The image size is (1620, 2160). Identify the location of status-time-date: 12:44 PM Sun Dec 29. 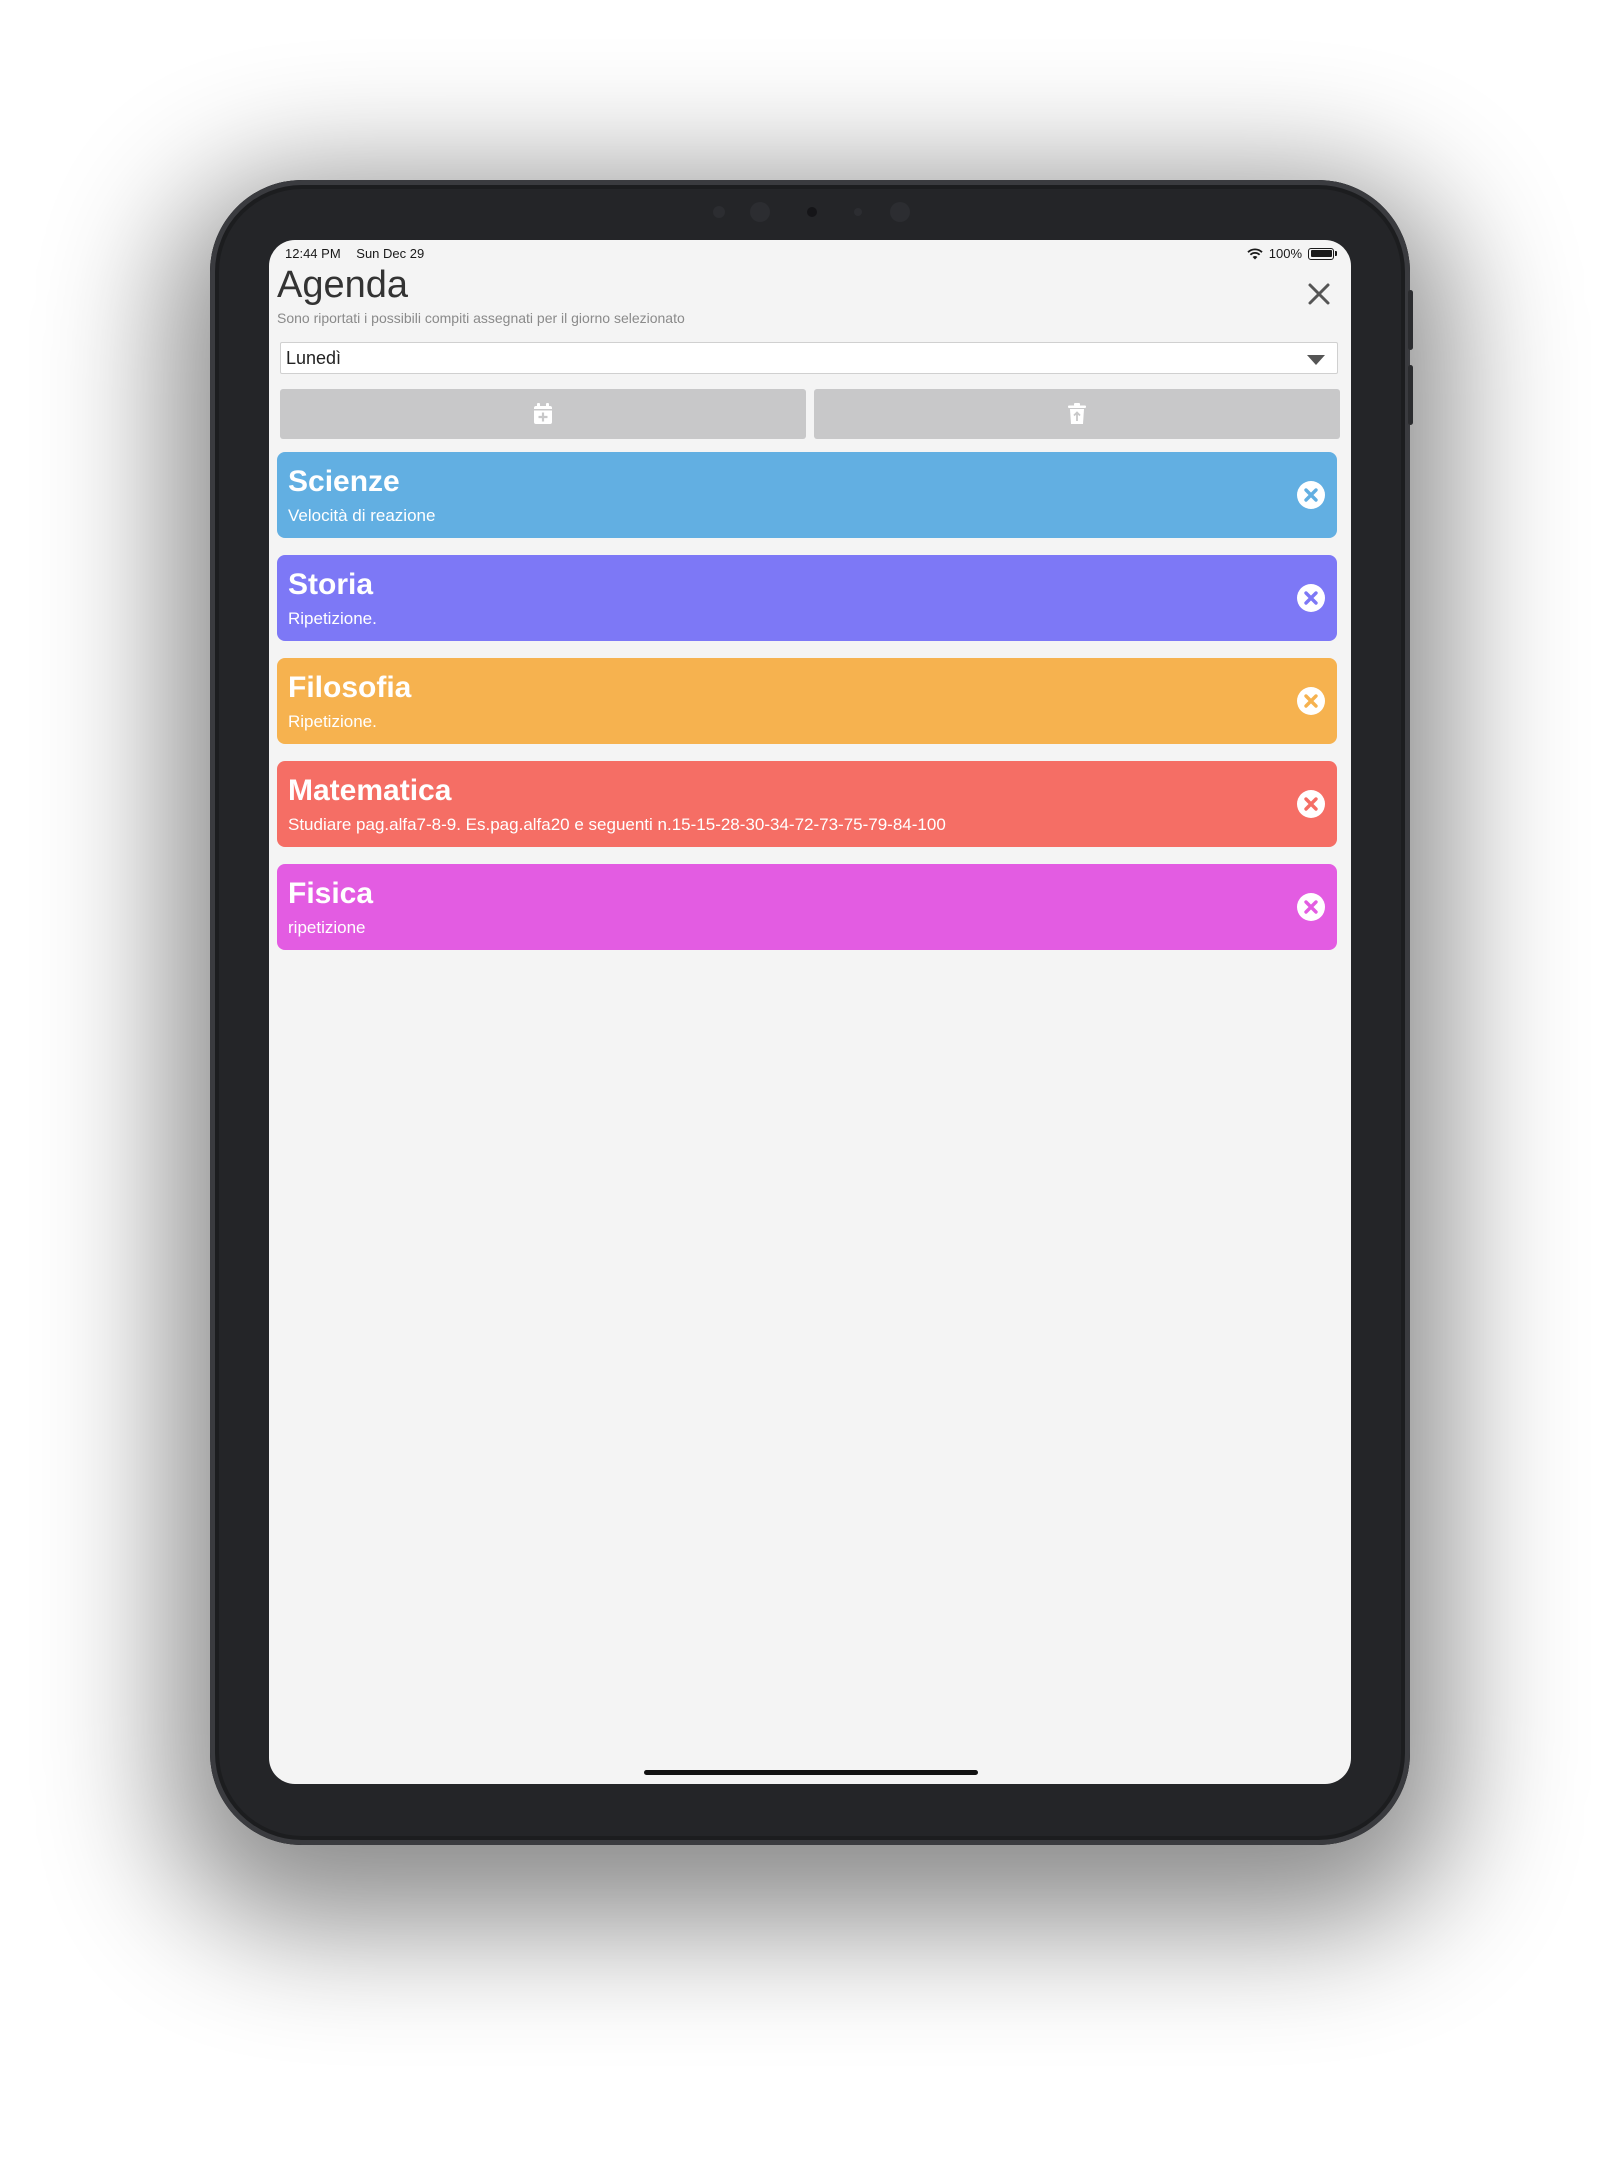
(360, 253).